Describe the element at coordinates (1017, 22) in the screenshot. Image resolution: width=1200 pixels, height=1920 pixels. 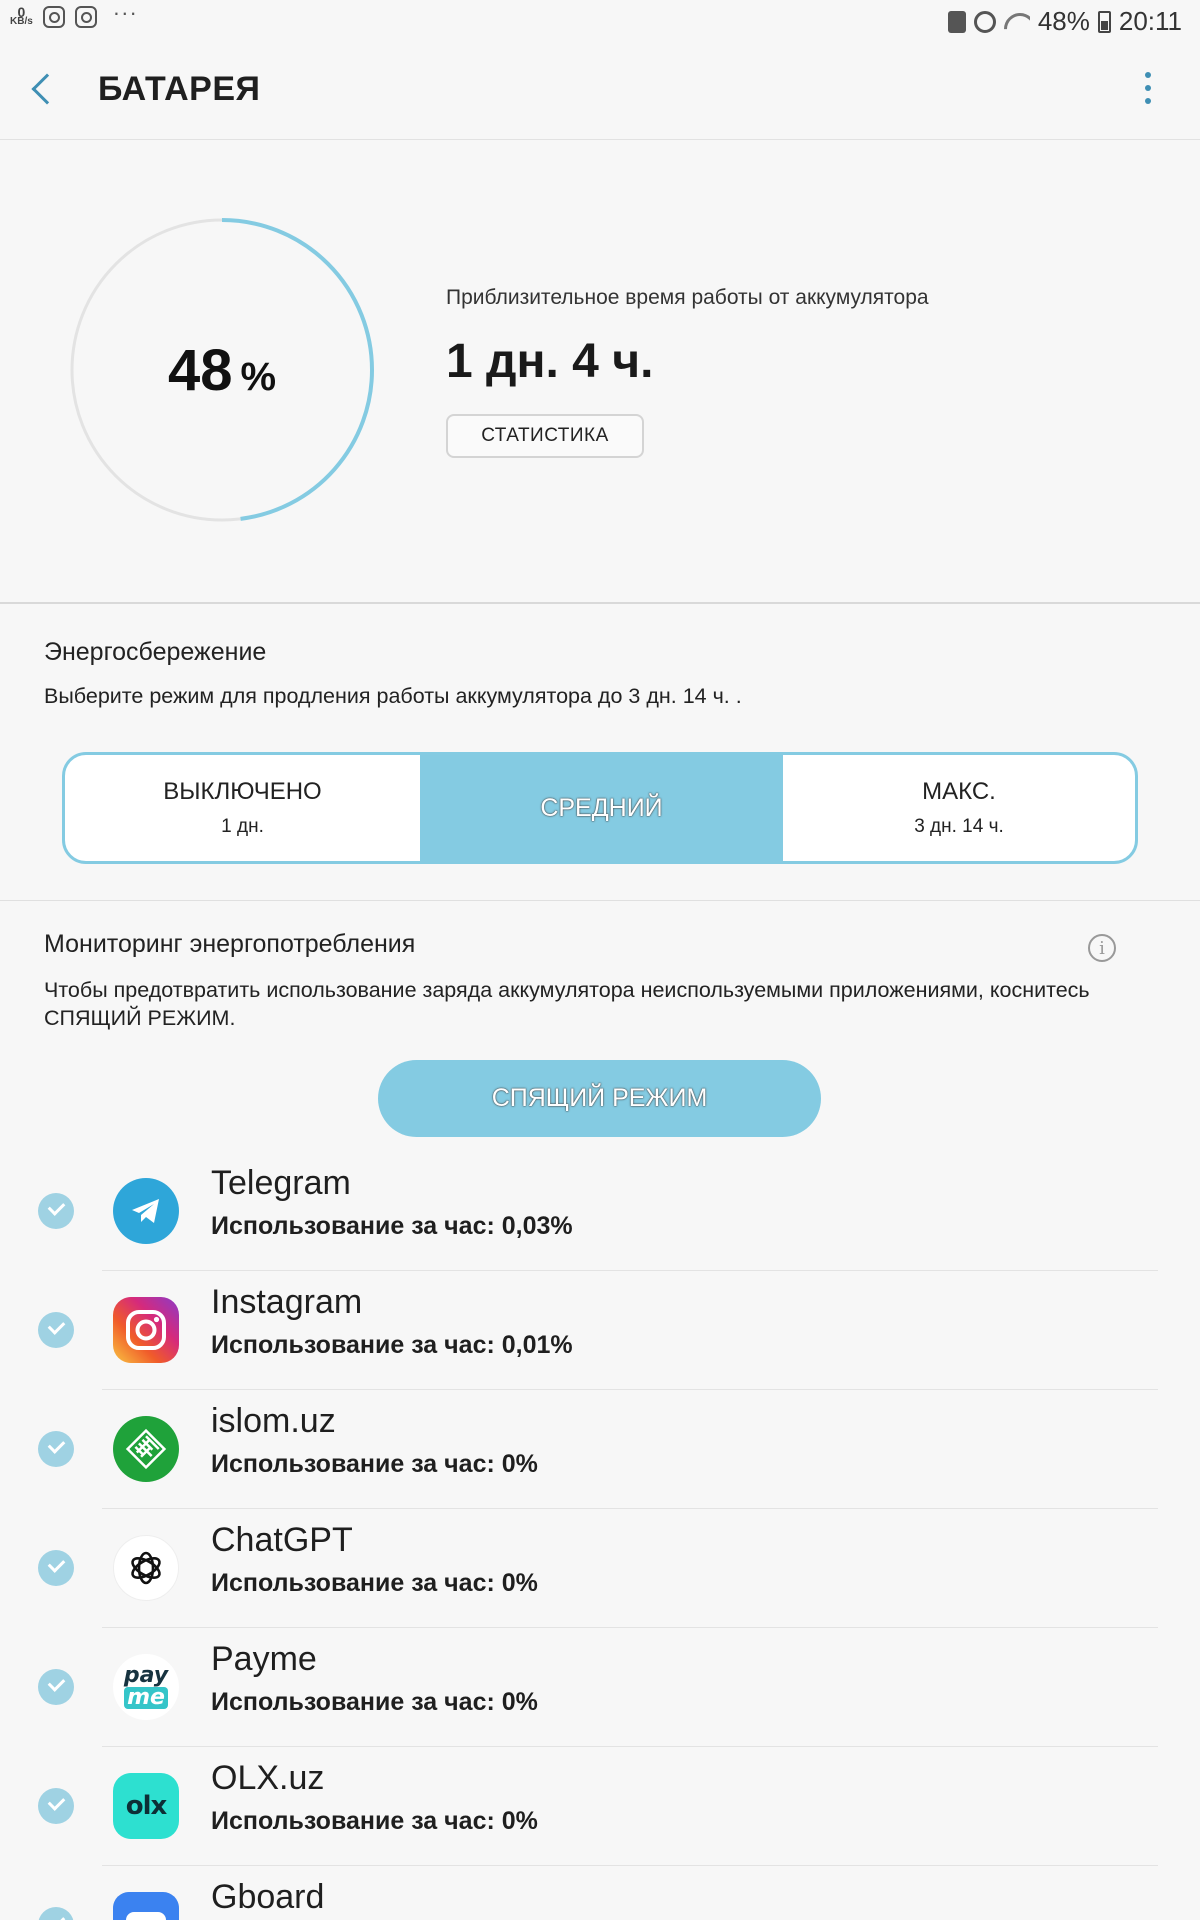
I see `wifi-icon` at that location.